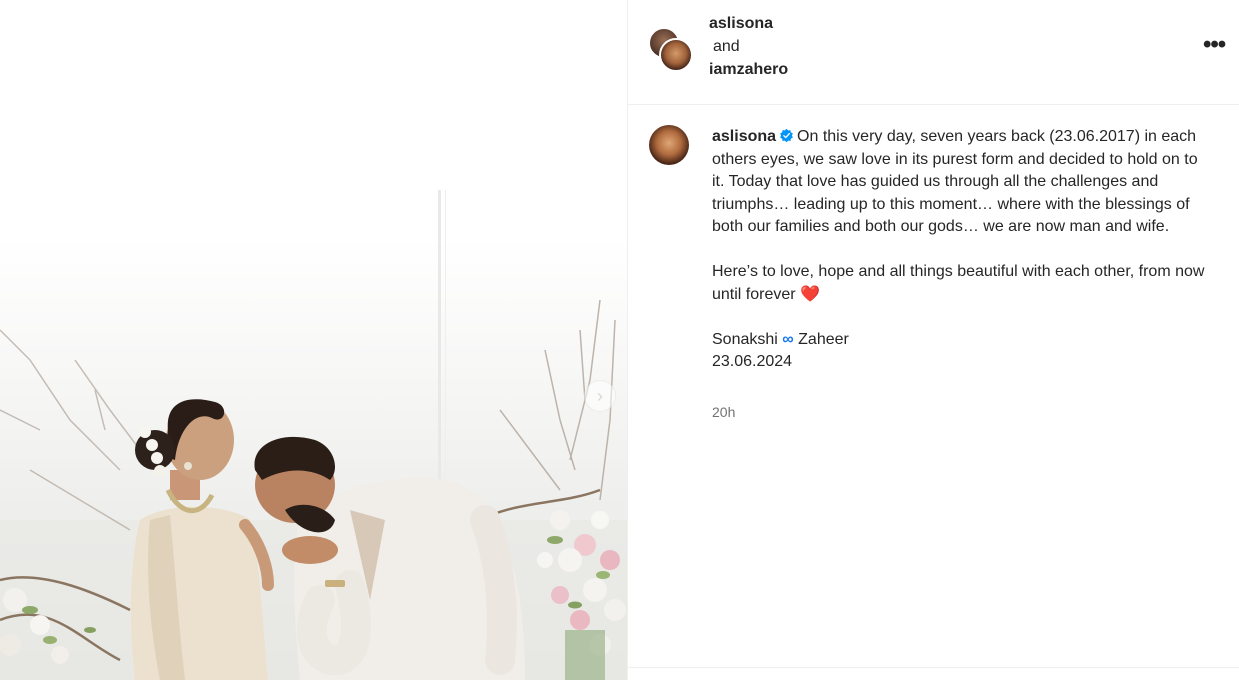 This screenshot has width=1239, height=680. What do you see at coordinates (752, 361) in the screenshot?
I see `caption-date: 23.06.2024` at bounding box center [752, 361].